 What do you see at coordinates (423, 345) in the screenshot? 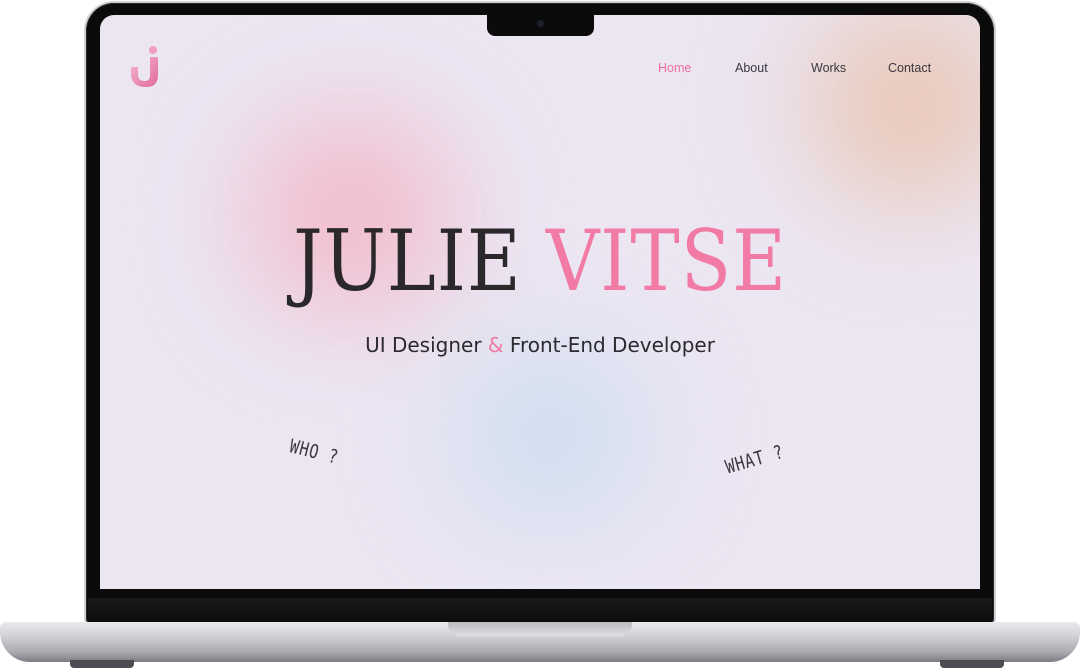
I see `tagline-role-primary: UI Designer` at bounding box center [423, 345].